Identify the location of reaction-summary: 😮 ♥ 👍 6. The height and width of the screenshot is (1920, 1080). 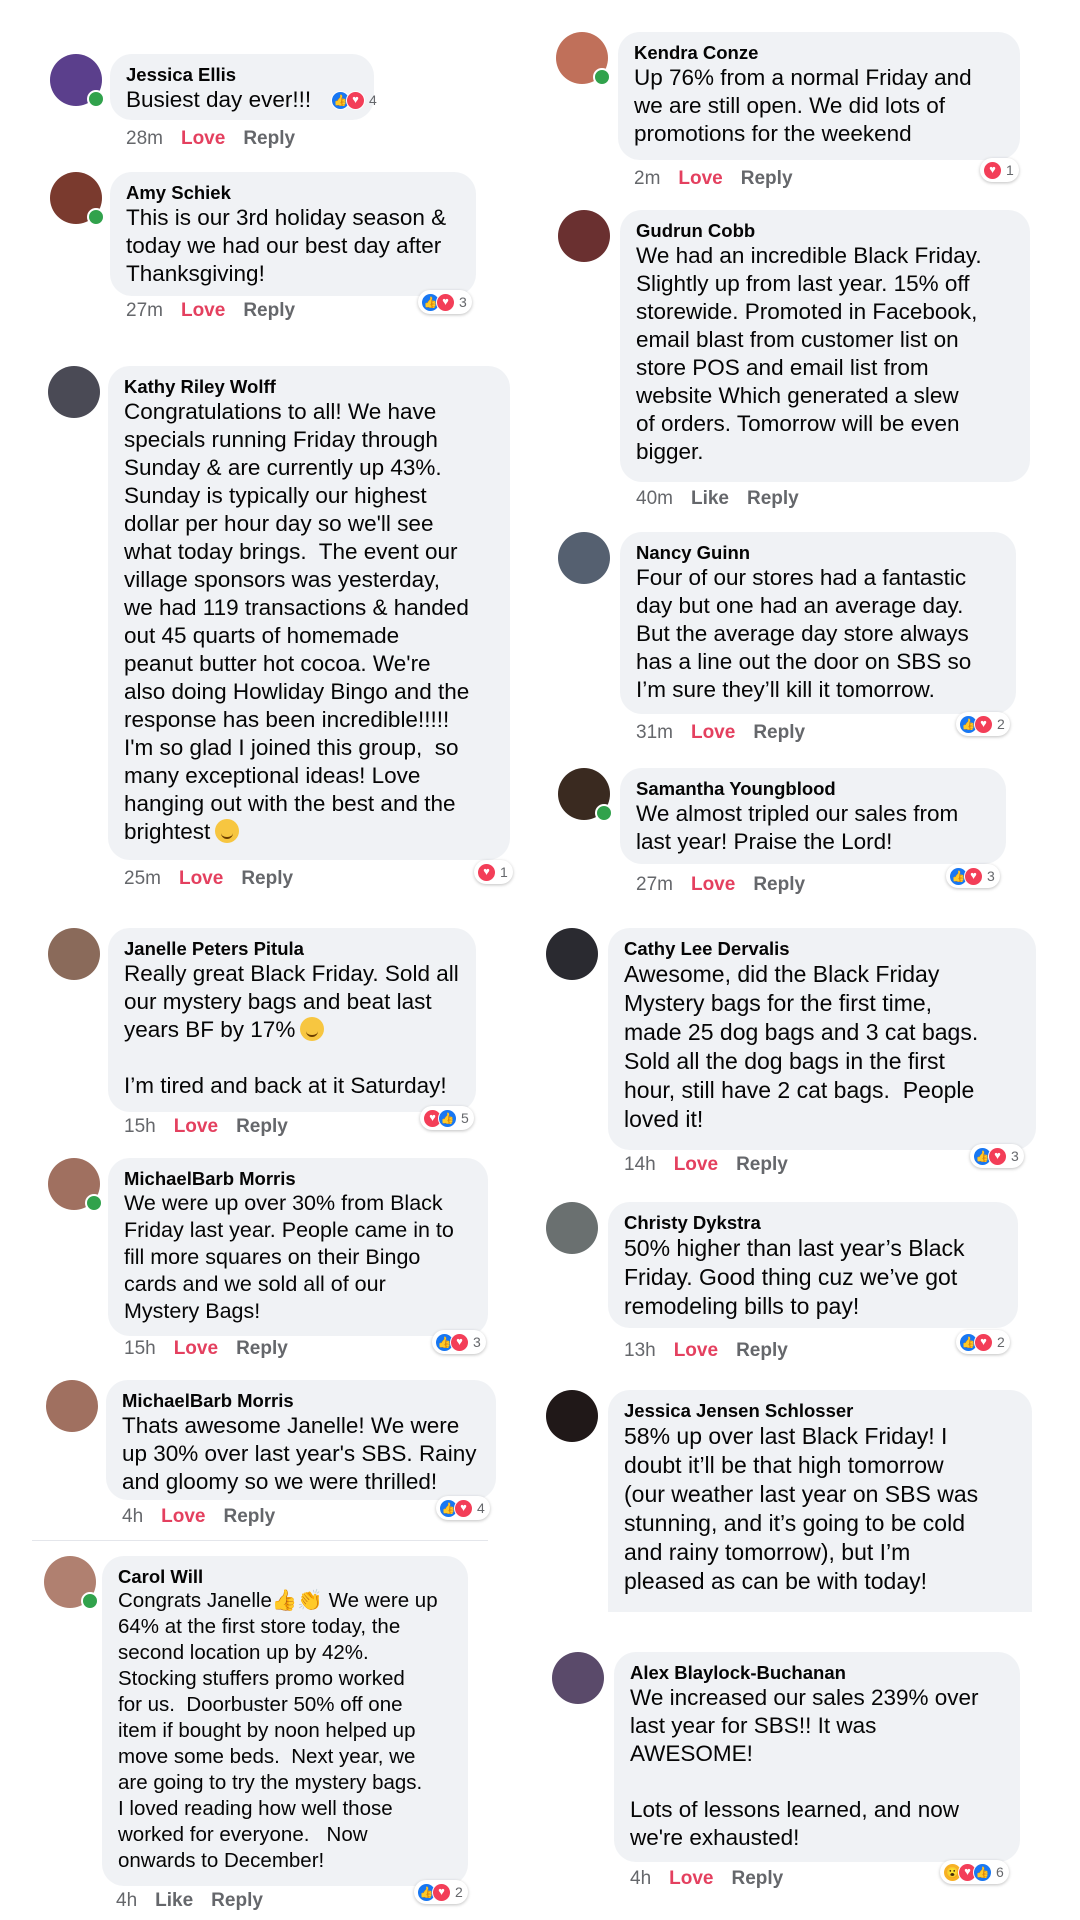
(974, 1872).